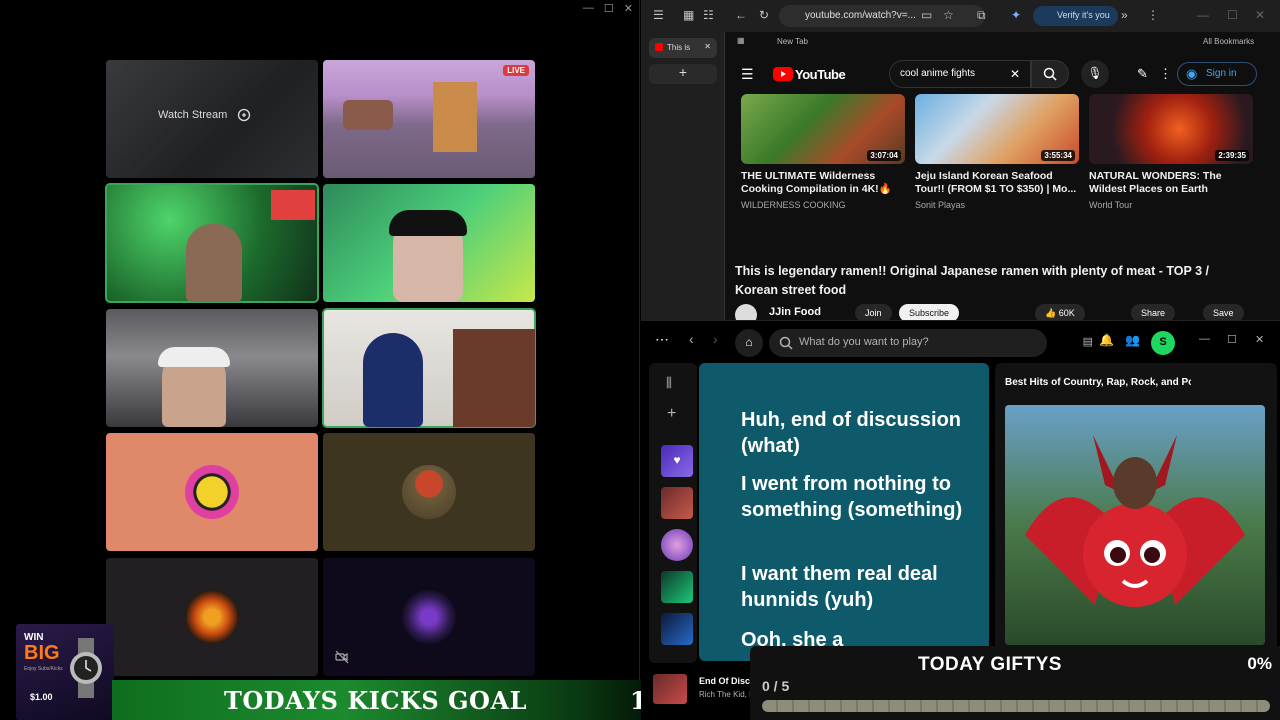  Describe the element at coordinates (1217, 74) in the screenshot. I see `signin-button: ◉ Sign in` at that location.